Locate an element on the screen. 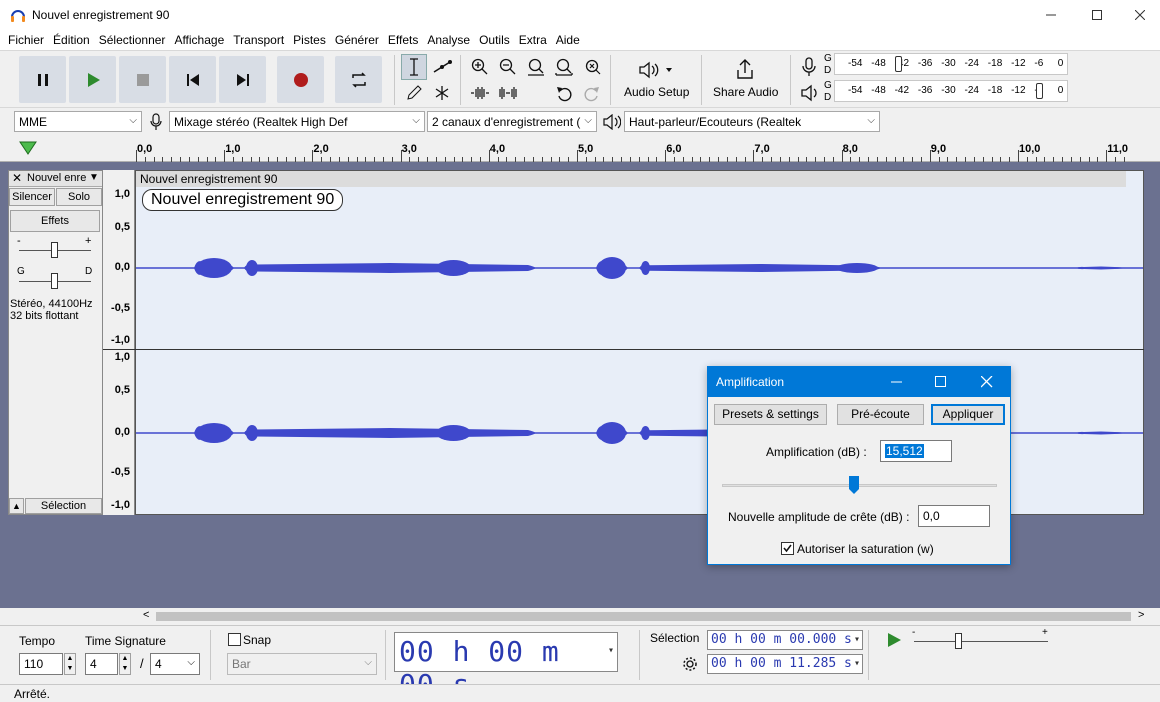  timesig-numerator-input: 4 is located at coordinates (101, 664).